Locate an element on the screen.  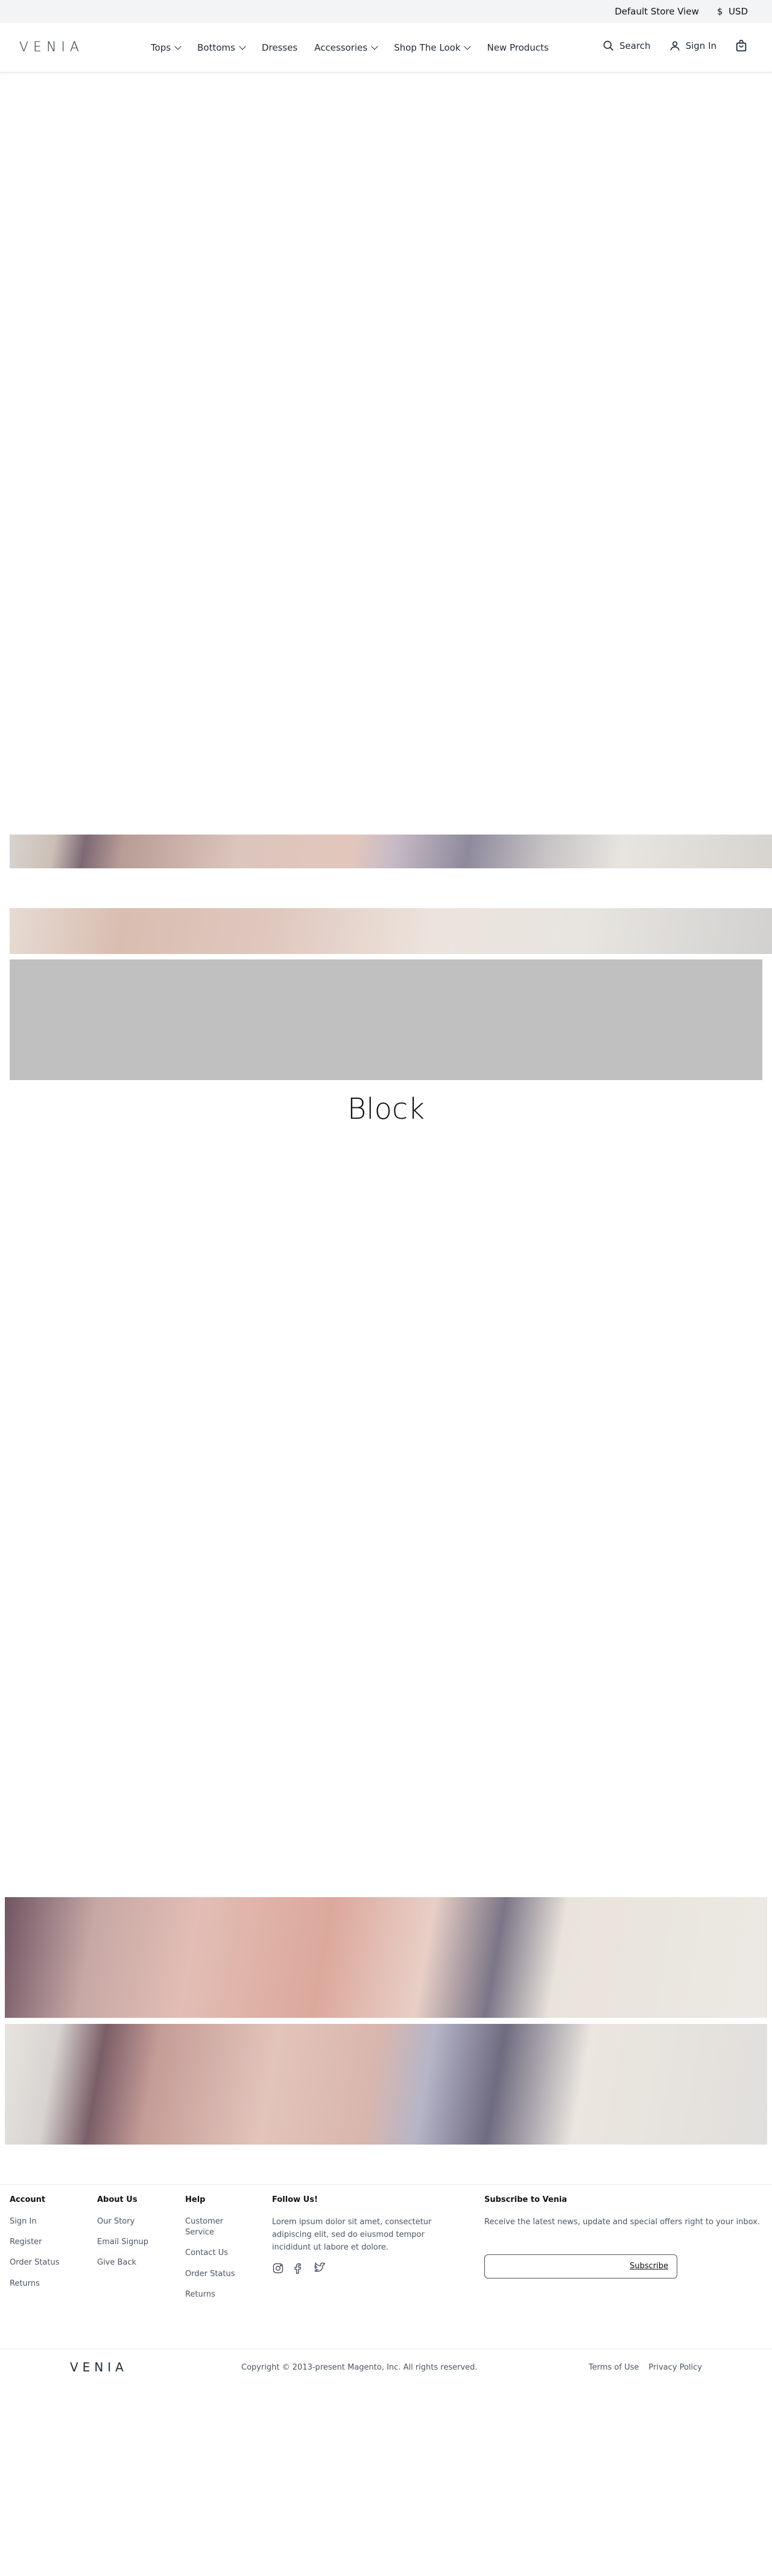
image-placeholder is located at coordinates (386, 1020).